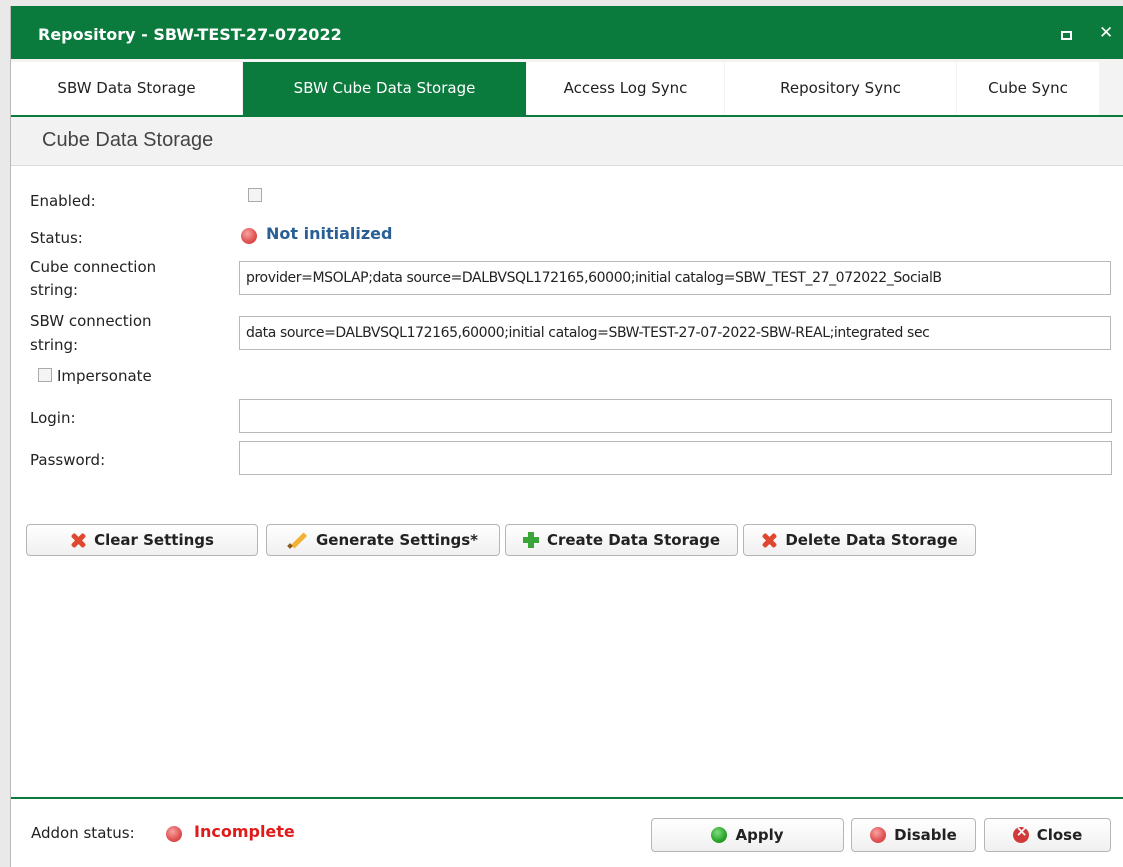  What do you see at coordinates (53, 418) in the screenshot?
I see `login-label: Login:` at bounding box center [53, 418].